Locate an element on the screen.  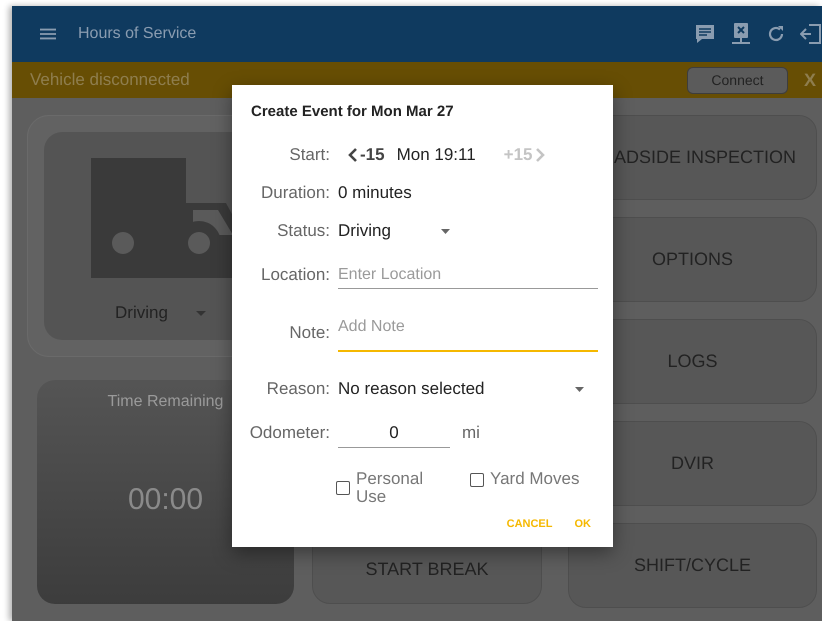
field-label: Status: is located at coordinates (303, 231).